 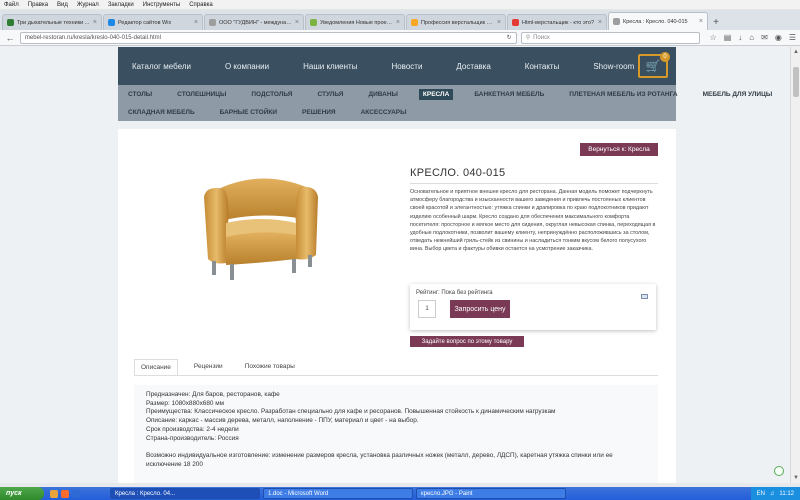 What do you see at coordinates (778, 37) in the screenshot?
I see `pocket-icon: ◉` at bounding box center [778, 37].